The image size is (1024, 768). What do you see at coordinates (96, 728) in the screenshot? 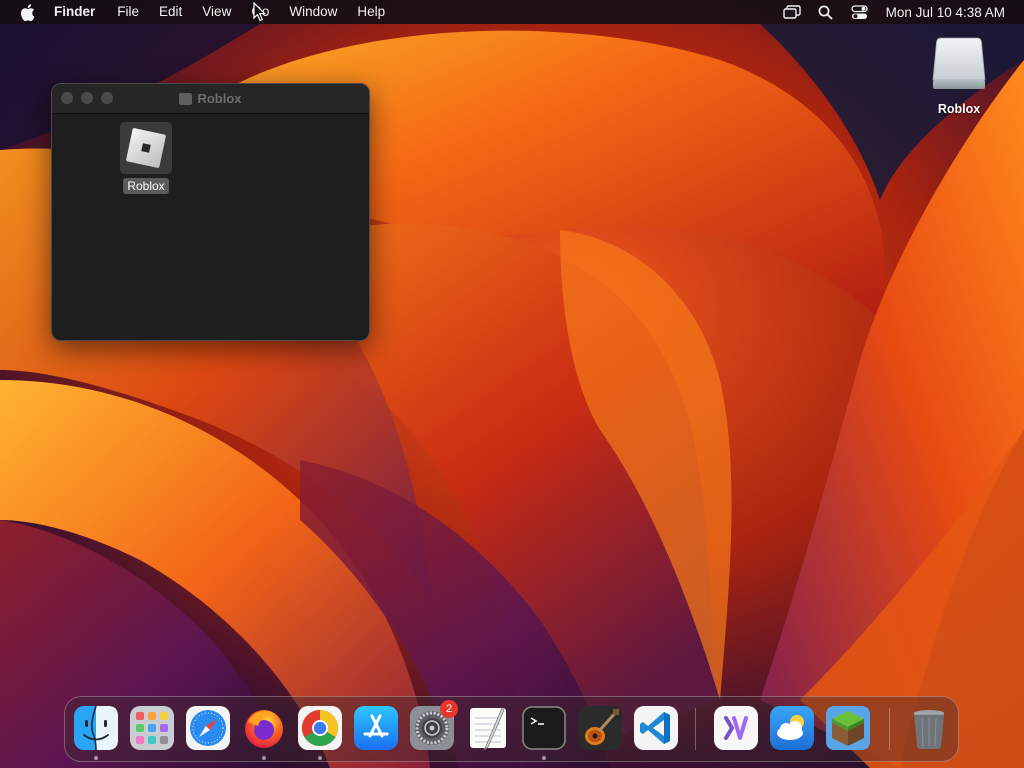
I see `dock-finder-icon` at bounding box center [96, 728].